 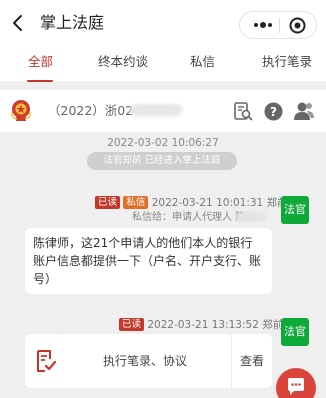 I want to click on tab-termination-talk: 终本约谈, so click(x=123, y=62).